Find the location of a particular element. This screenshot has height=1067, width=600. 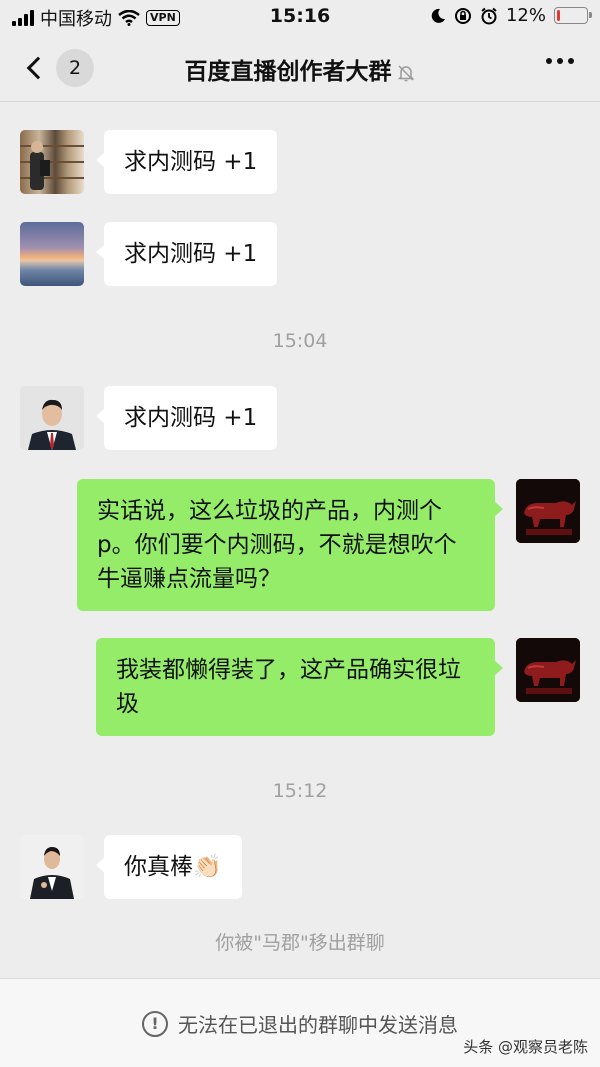

timestamp: 15:12 is located at coordinates (300, 791).